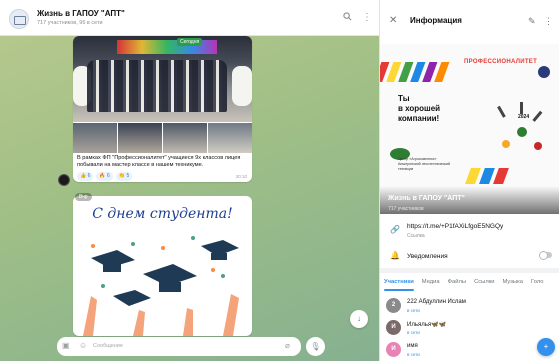  What do you see at coordinates (455, 226) in the screenshot?
I see `invite-link: https://t.me/+P1fAXiLfgoE5NGQy` at bounding box center [455, 226].